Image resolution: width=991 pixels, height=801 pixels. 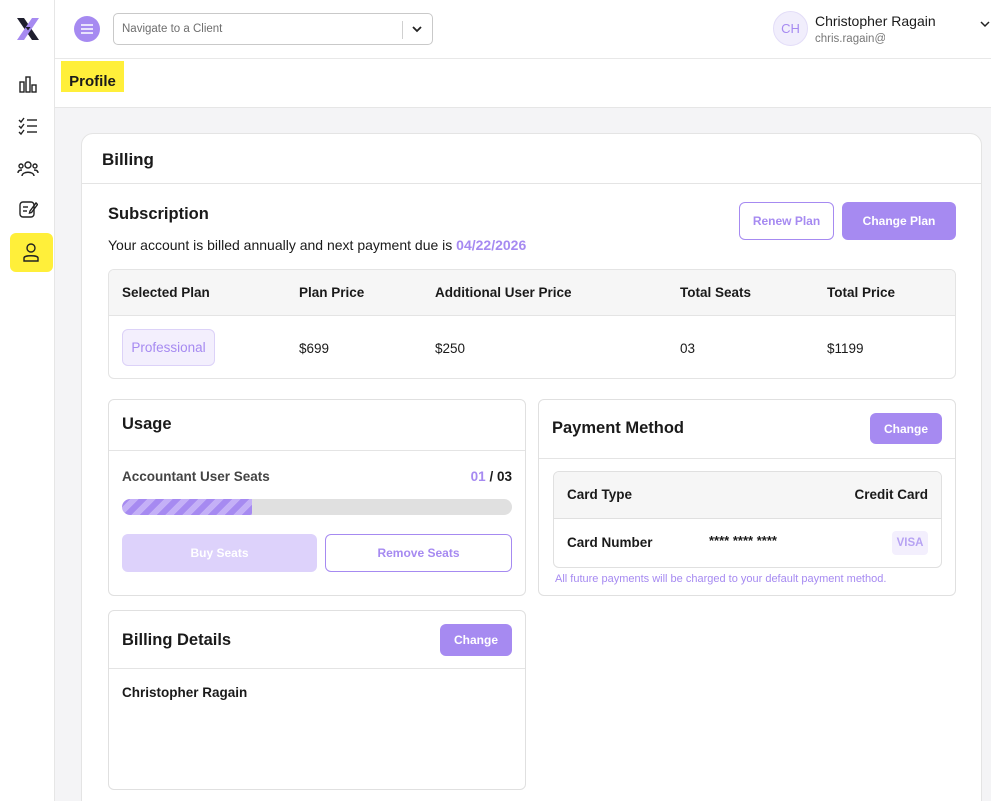 What do you see at coordinates (906, 428) in the screenshot?
I see `change-payment-button: Change` at bounding box center [906, 428].